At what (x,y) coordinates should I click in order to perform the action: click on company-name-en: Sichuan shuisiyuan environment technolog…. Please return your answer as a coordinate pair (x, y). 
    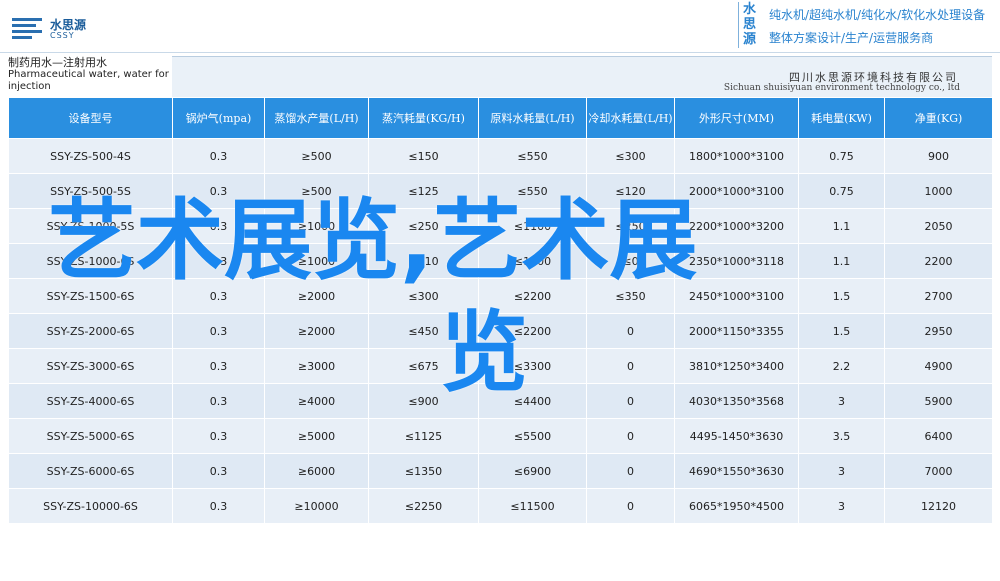
    Looking at the image, I should click on (841, 88).